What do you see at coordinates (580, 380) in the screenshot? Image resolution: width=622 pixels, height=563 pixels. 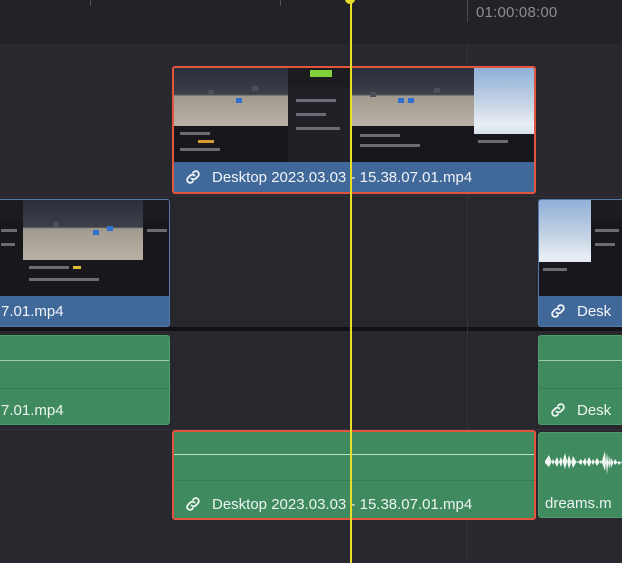 I see `audio-clip: Desk` at bounding box center [580, 380].